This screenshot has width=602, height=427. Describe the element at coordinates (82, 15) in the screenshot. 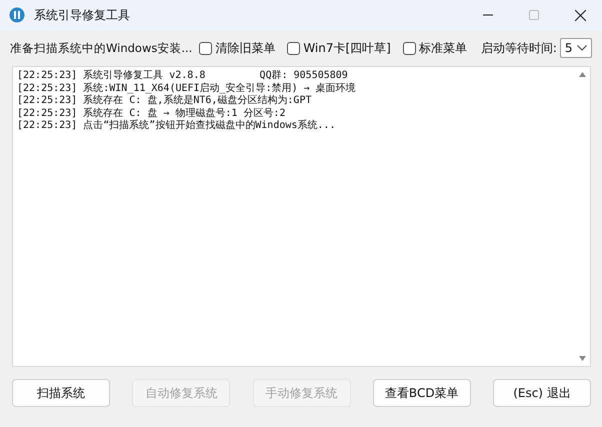

I see `window-title: 系统引导修复工具` at that location.